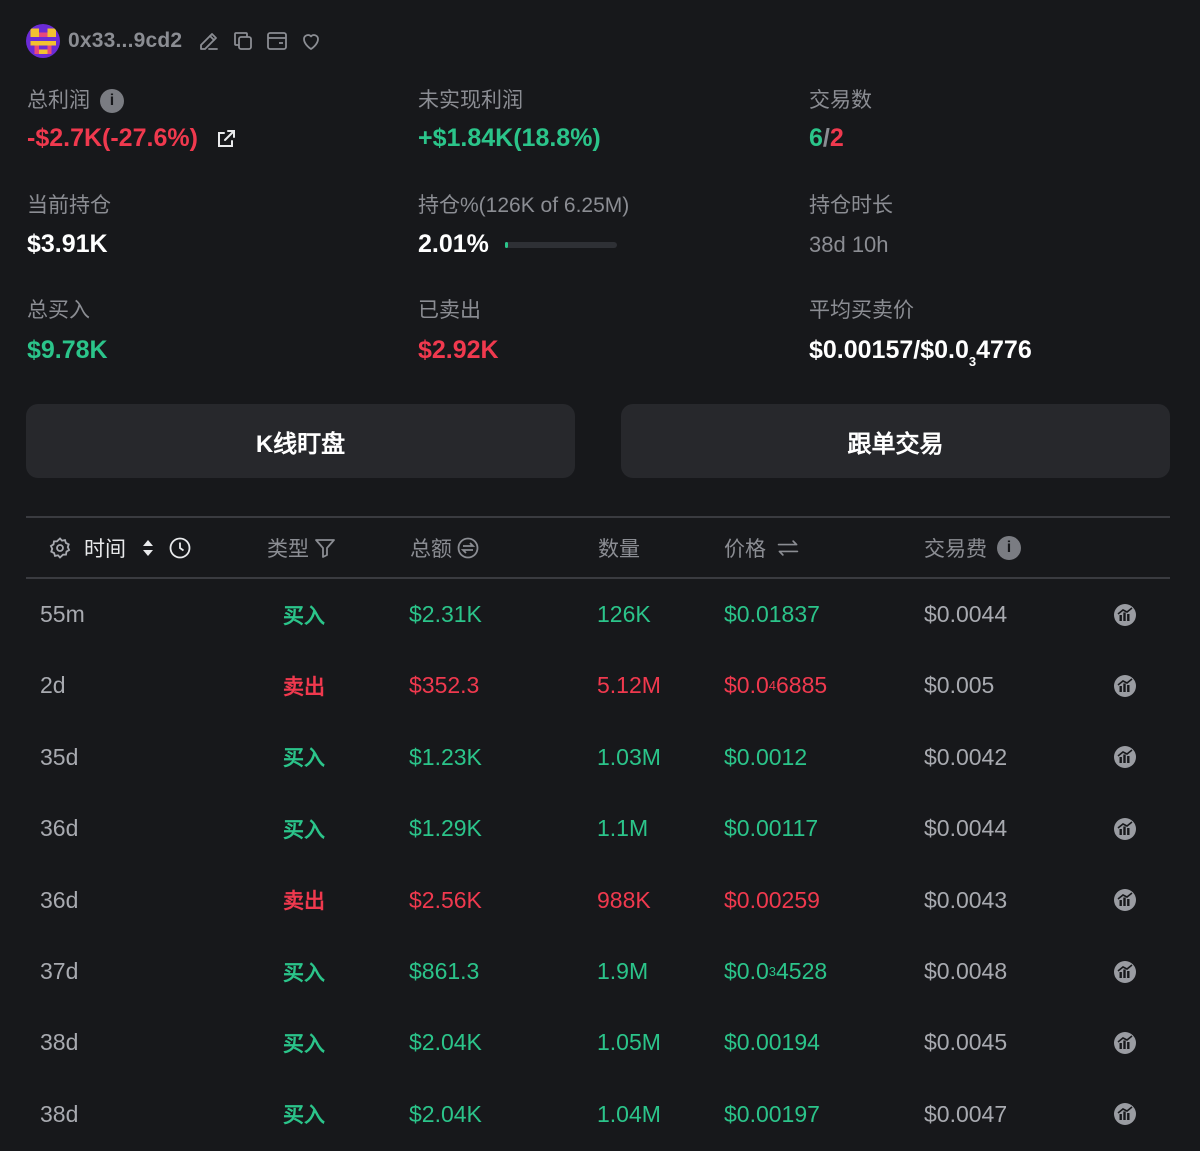 This screenshot has width=1200, height=1151. I want to click on swap-icon, so click(786, 548).